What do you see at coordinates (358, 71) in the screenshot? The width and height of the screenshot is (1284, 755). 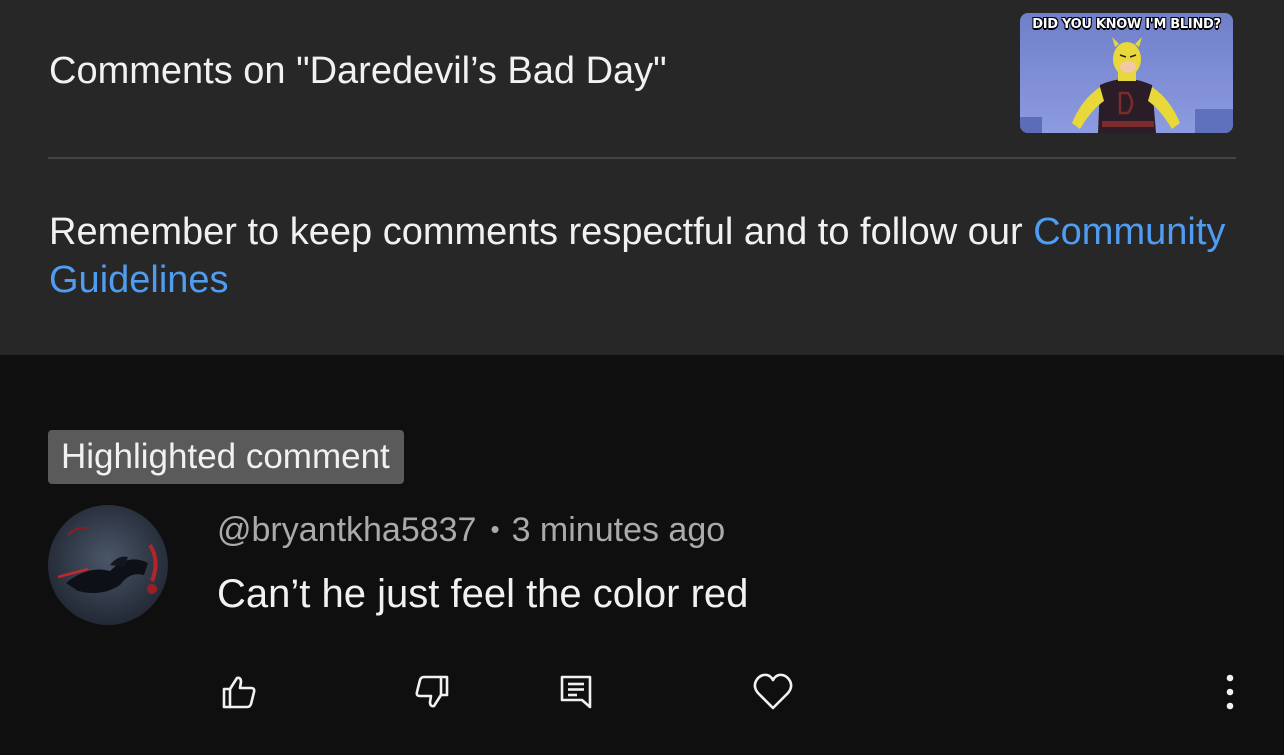 I see `page-title: Comments on "Daredevil’s Bad Day"` at bounding box center [358, 71].